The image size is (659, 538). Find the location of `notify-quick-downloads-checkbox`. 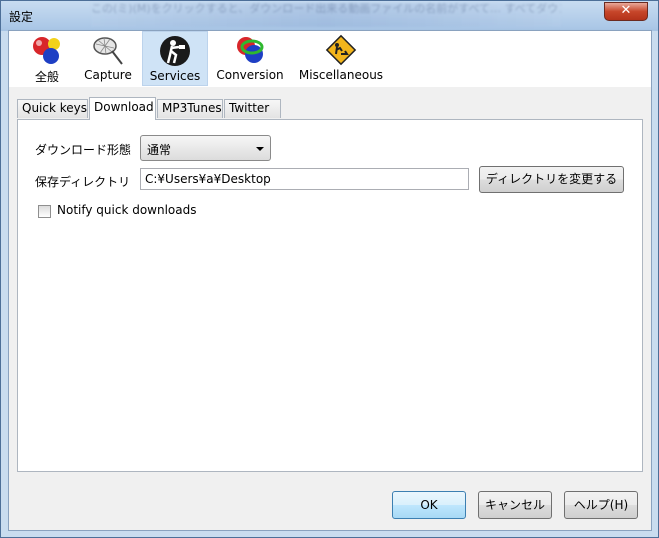

notify-quick-downloads-checkbox is located at coordinates (44, 211).